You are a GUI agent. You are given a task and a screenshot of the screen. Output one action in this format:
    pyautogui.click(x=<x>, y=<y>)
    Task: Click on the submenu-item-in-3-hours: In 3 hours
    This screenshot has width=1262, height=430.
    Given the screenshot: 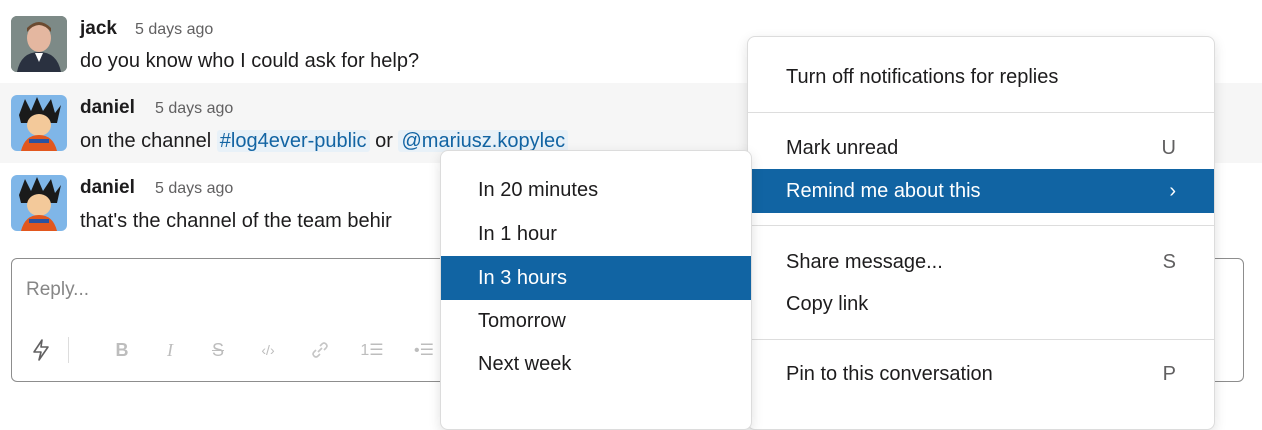 What is the action you would take?
    pyautogui.click(x=596, y=278)
    